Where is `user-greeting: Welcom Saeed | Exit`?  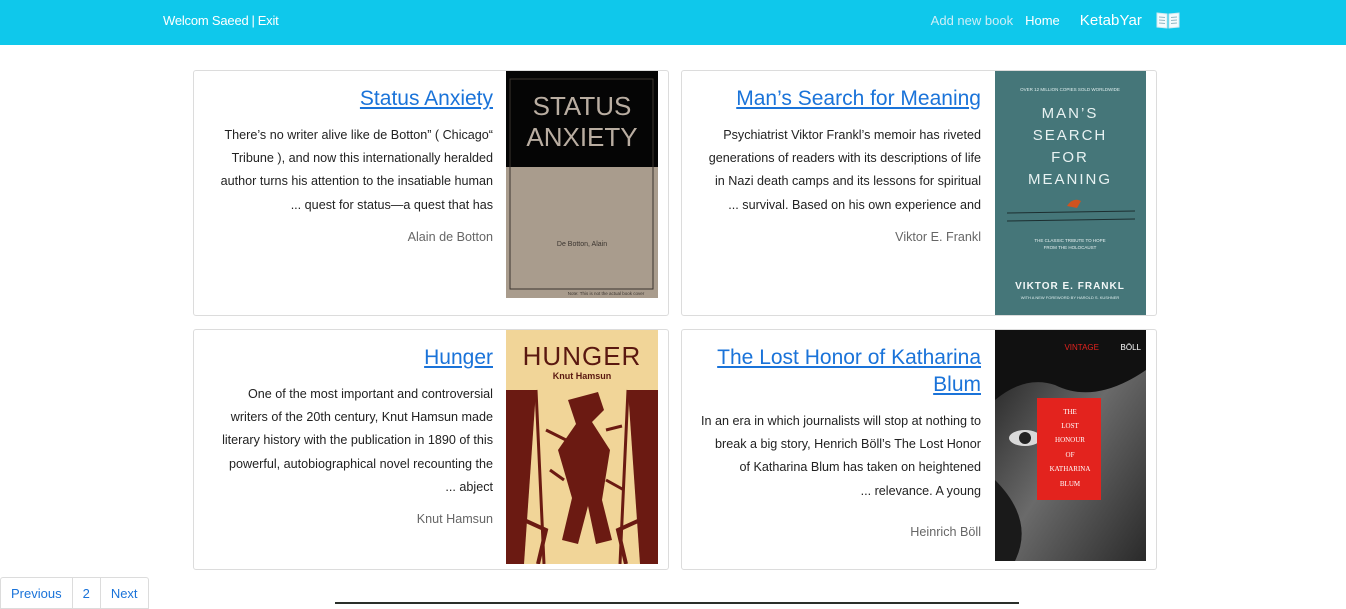 user-greeting: Welcom Saeed | Exit is located at coordinates (221, 20).